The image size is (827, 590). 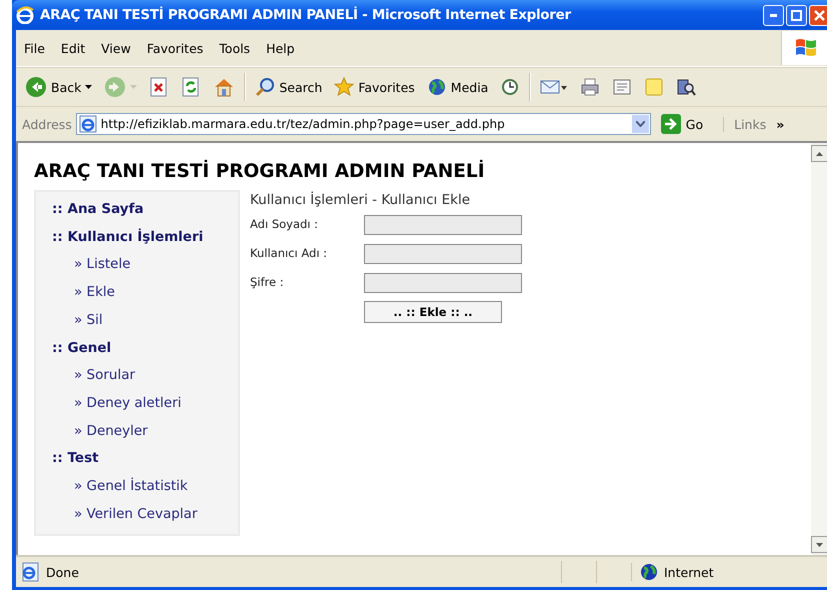 What do you see at coordinates (819, 544) in the screenshot?
I see `down-arrow-icon` at bounding box center [819, 544].